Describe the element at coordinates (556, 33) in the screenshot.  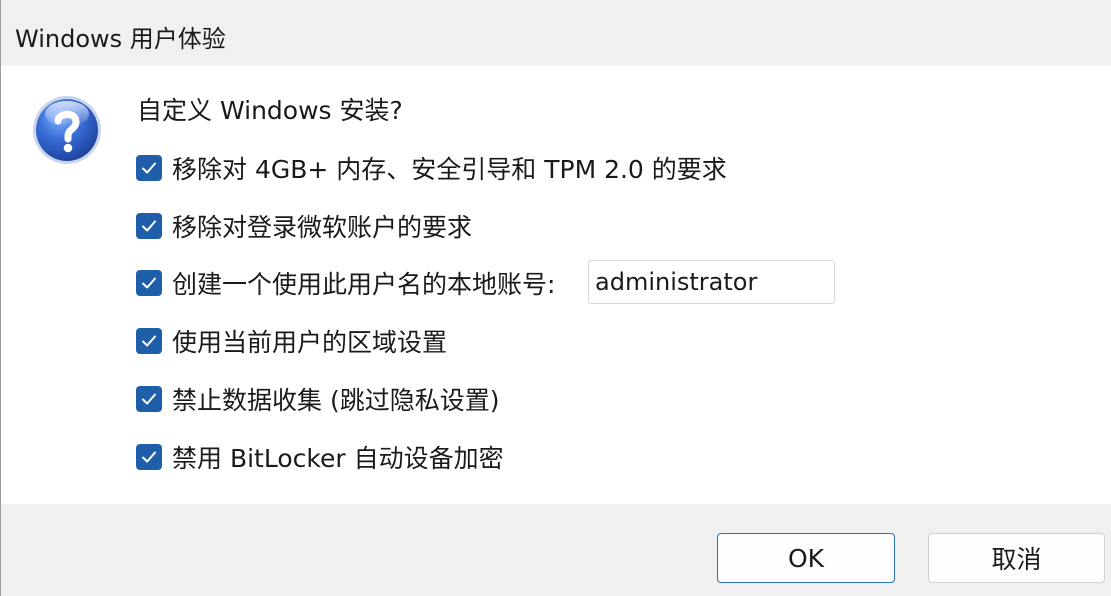
I see `title-bar: Windows 用户体验` at that location.